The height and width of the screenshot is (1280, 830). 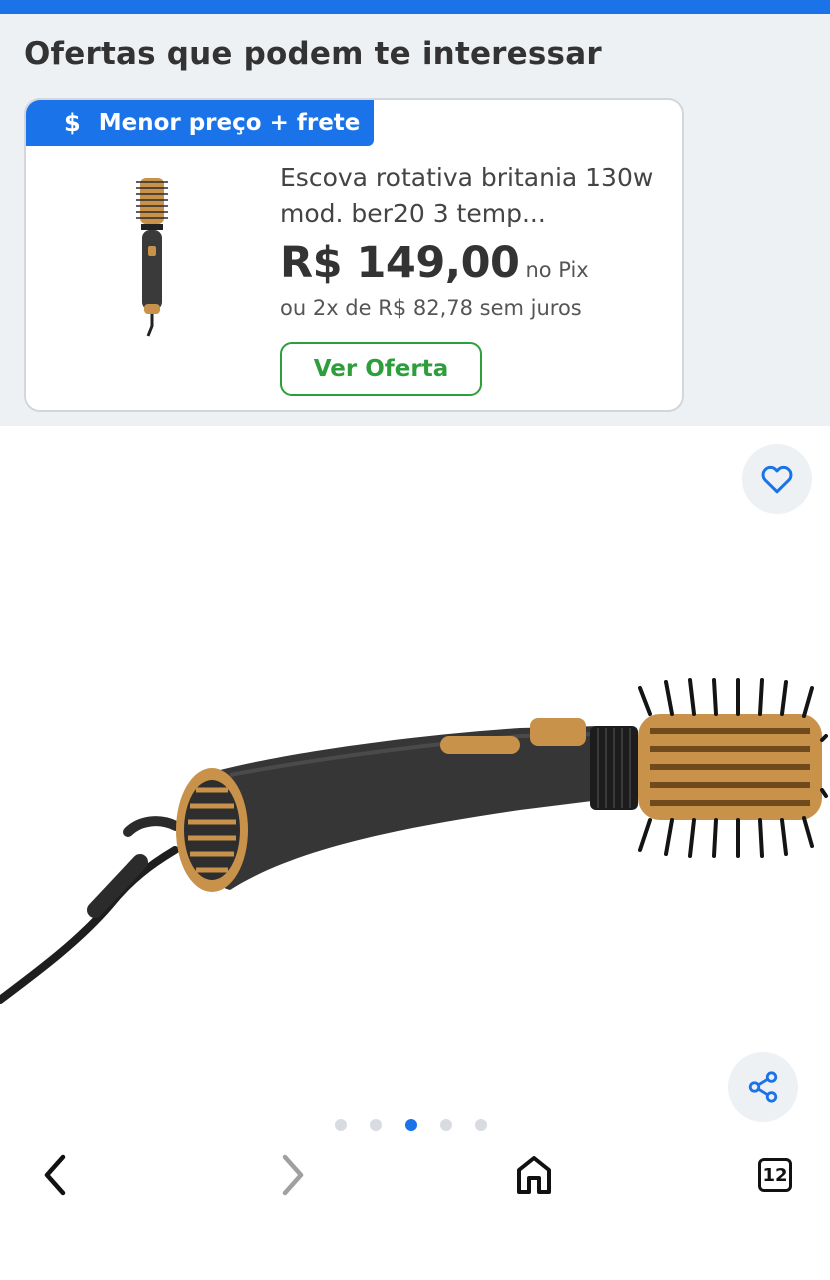 What do you see at coordinates (415, 1175) in the screenshot?
I see `browser-navigation-bar: 12` at bounding box center [415, 1175].